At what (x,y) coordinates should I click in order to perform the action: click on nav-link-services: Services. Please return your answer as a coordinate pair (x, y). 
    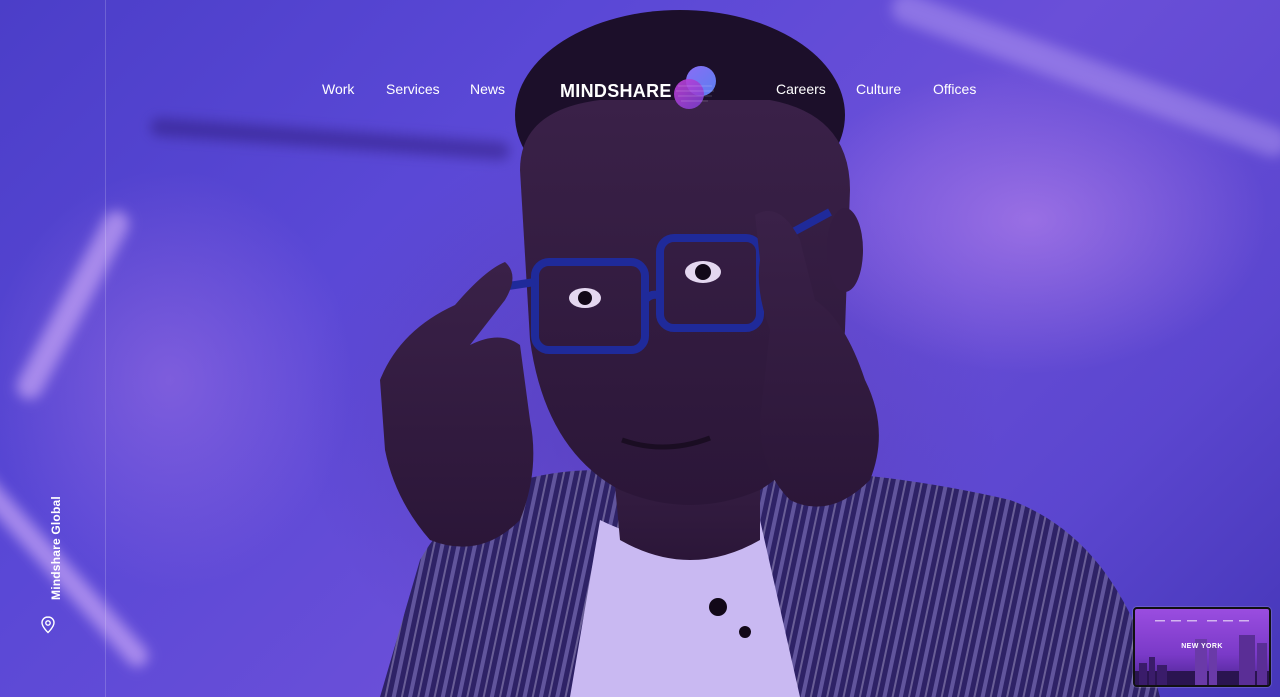
    Looking at the image, I should click on (413, 89).